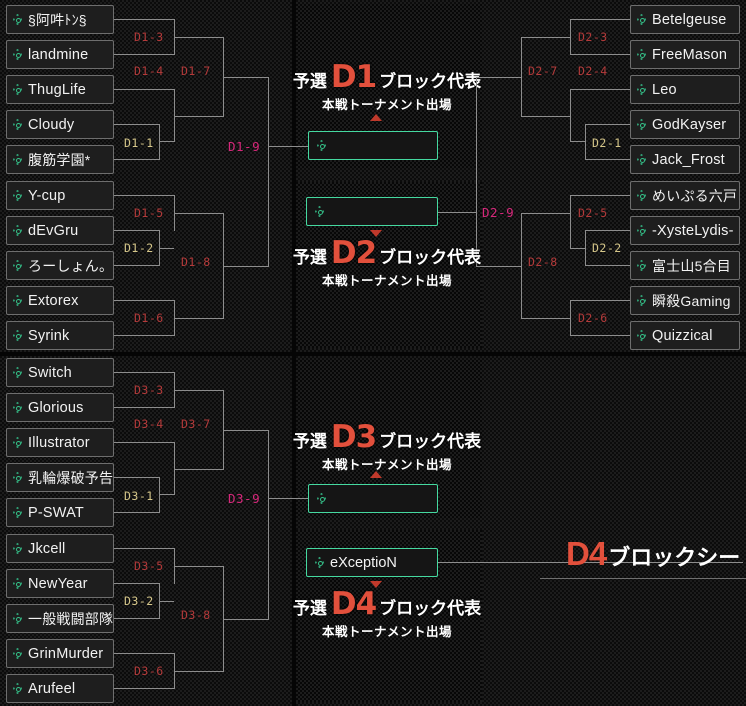  I want to click on block-heading-d4: 予選 D4 ブロック代表 本戦トーナメント出場, so click(387, 614).